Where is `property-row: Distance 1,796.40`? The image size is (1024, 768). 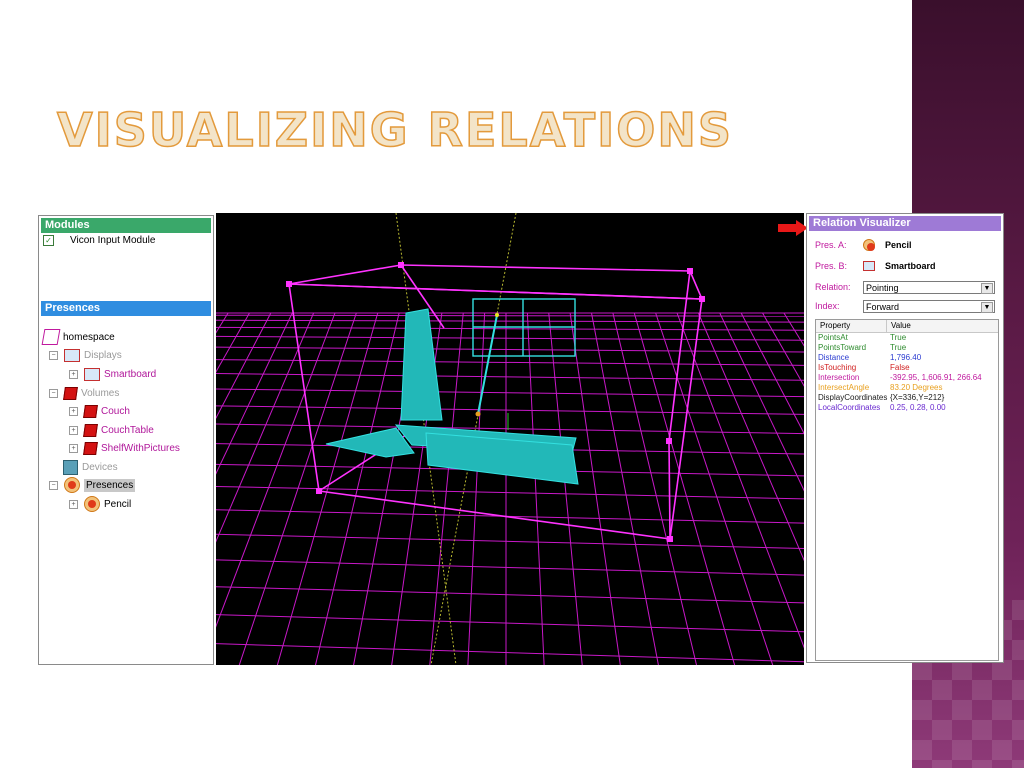 property-row: Distance 1,796.40 is located at coordinates (907, 358).